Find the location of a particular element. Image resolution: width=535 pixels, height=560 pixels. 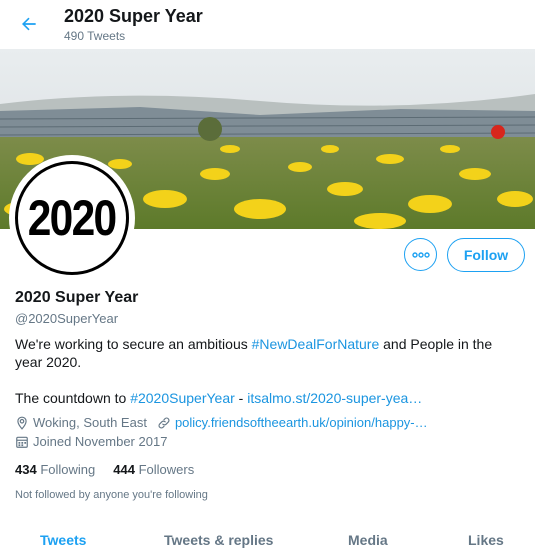

followers-you-know: Not followed by anyone you're following is located at coordinates (111, 495).